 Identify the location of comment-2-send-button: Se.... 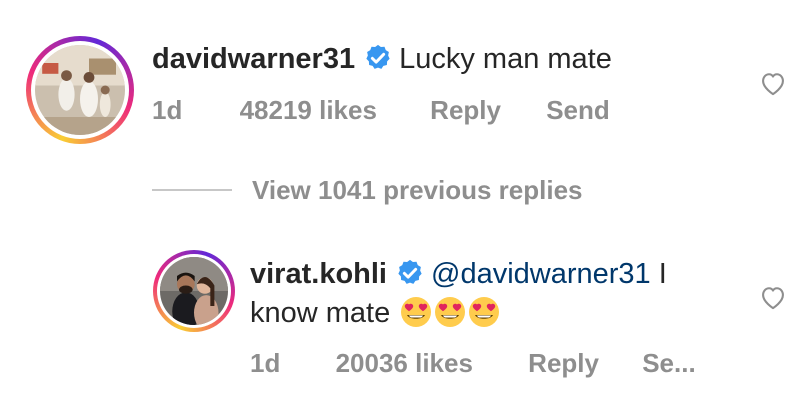
(668, 363).